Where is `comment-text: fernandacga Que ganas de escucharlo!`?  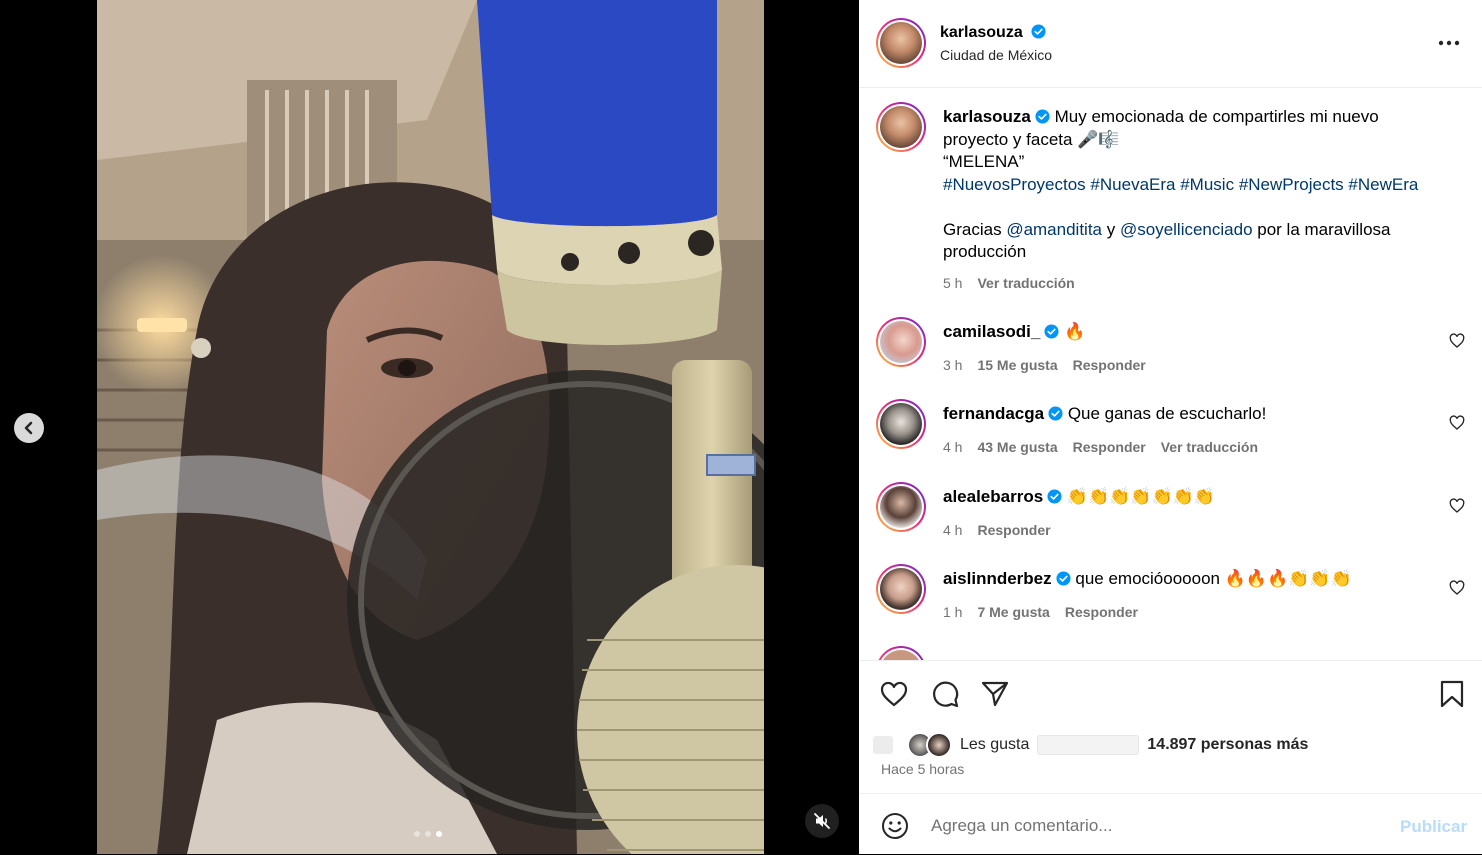
comment-text: fernandacga Que ganas de escucharlo! is located at coordinates (1183, 414).